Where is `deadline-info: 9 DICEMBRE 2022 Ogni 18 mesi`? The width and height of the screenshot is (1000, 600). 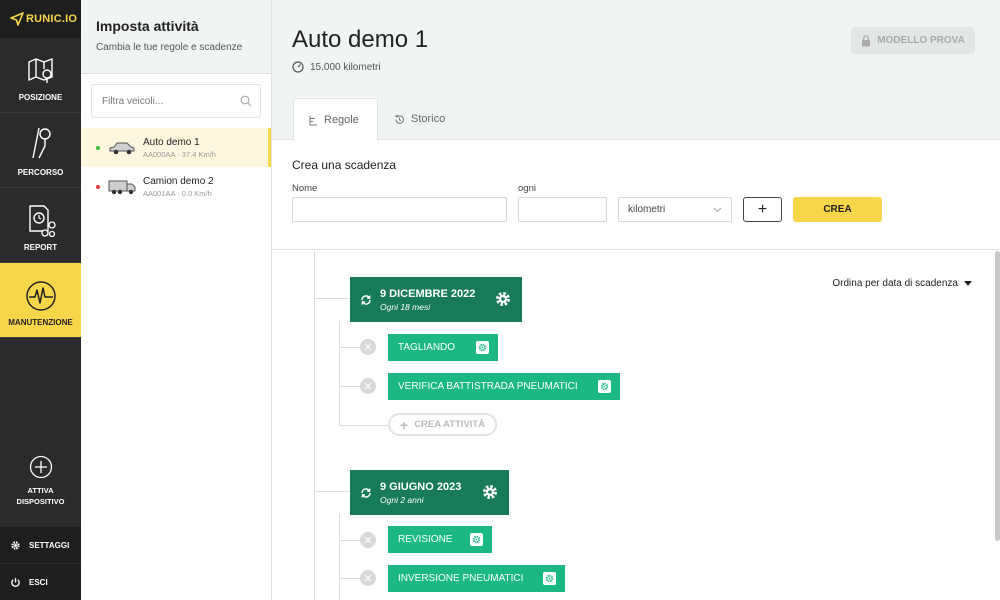
deadline-info: 9 DICEMBRE 2022 Ogni 18 mesi is located at coordinates (427, 300).